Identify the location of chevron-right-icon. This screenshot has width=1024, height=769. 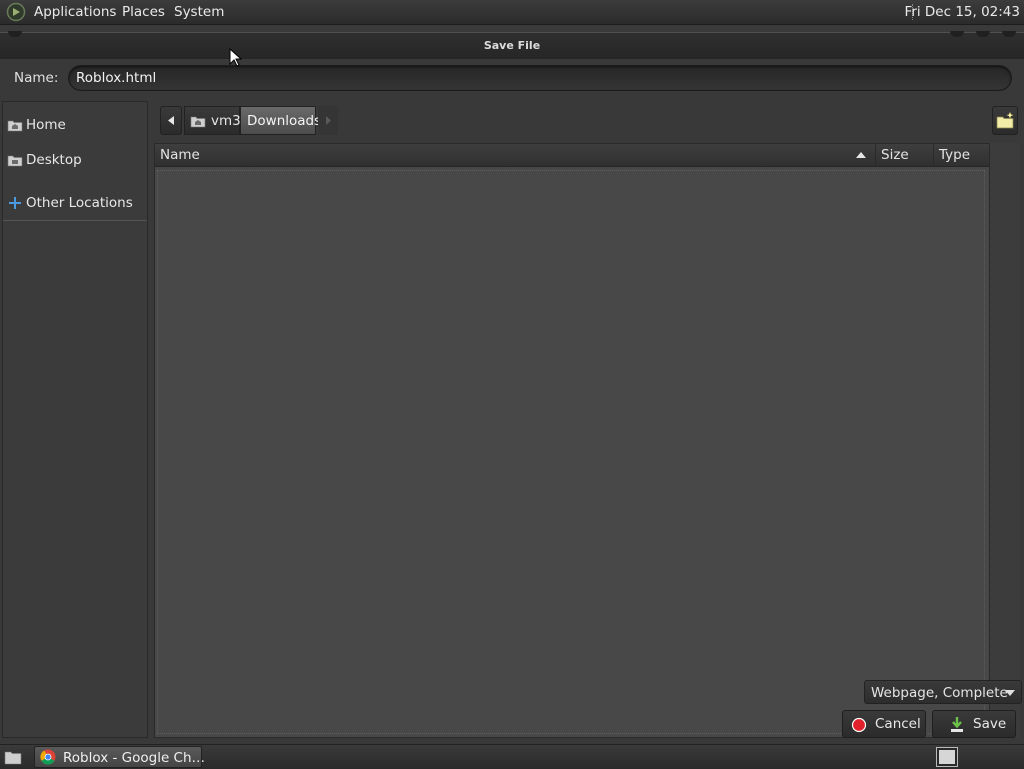
(328, 120).